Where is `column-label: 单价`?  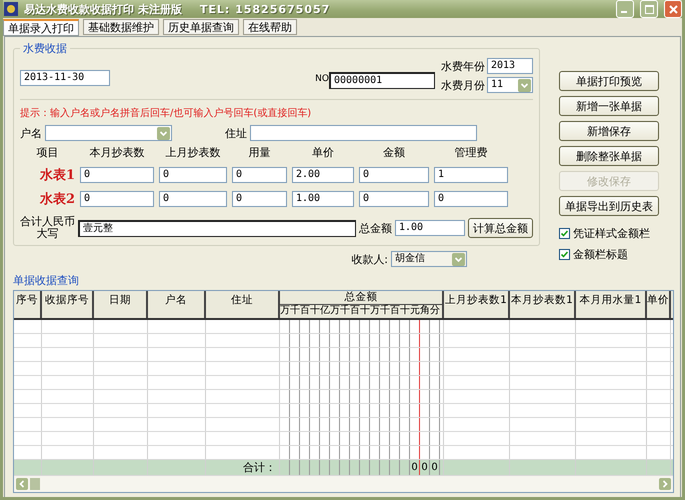 column-label: 单价 is located at coordinates (323, 152).